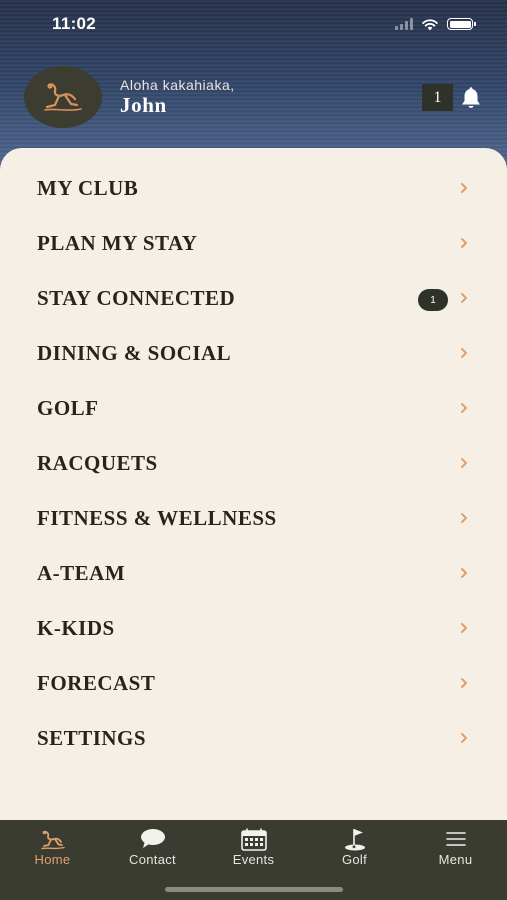 This screenshot has height=900, width=507. What do you see at coordinates (96, 683) in the screenshot?
I see `menu-item-label: FORECAST` at bounding box center [96, 683].